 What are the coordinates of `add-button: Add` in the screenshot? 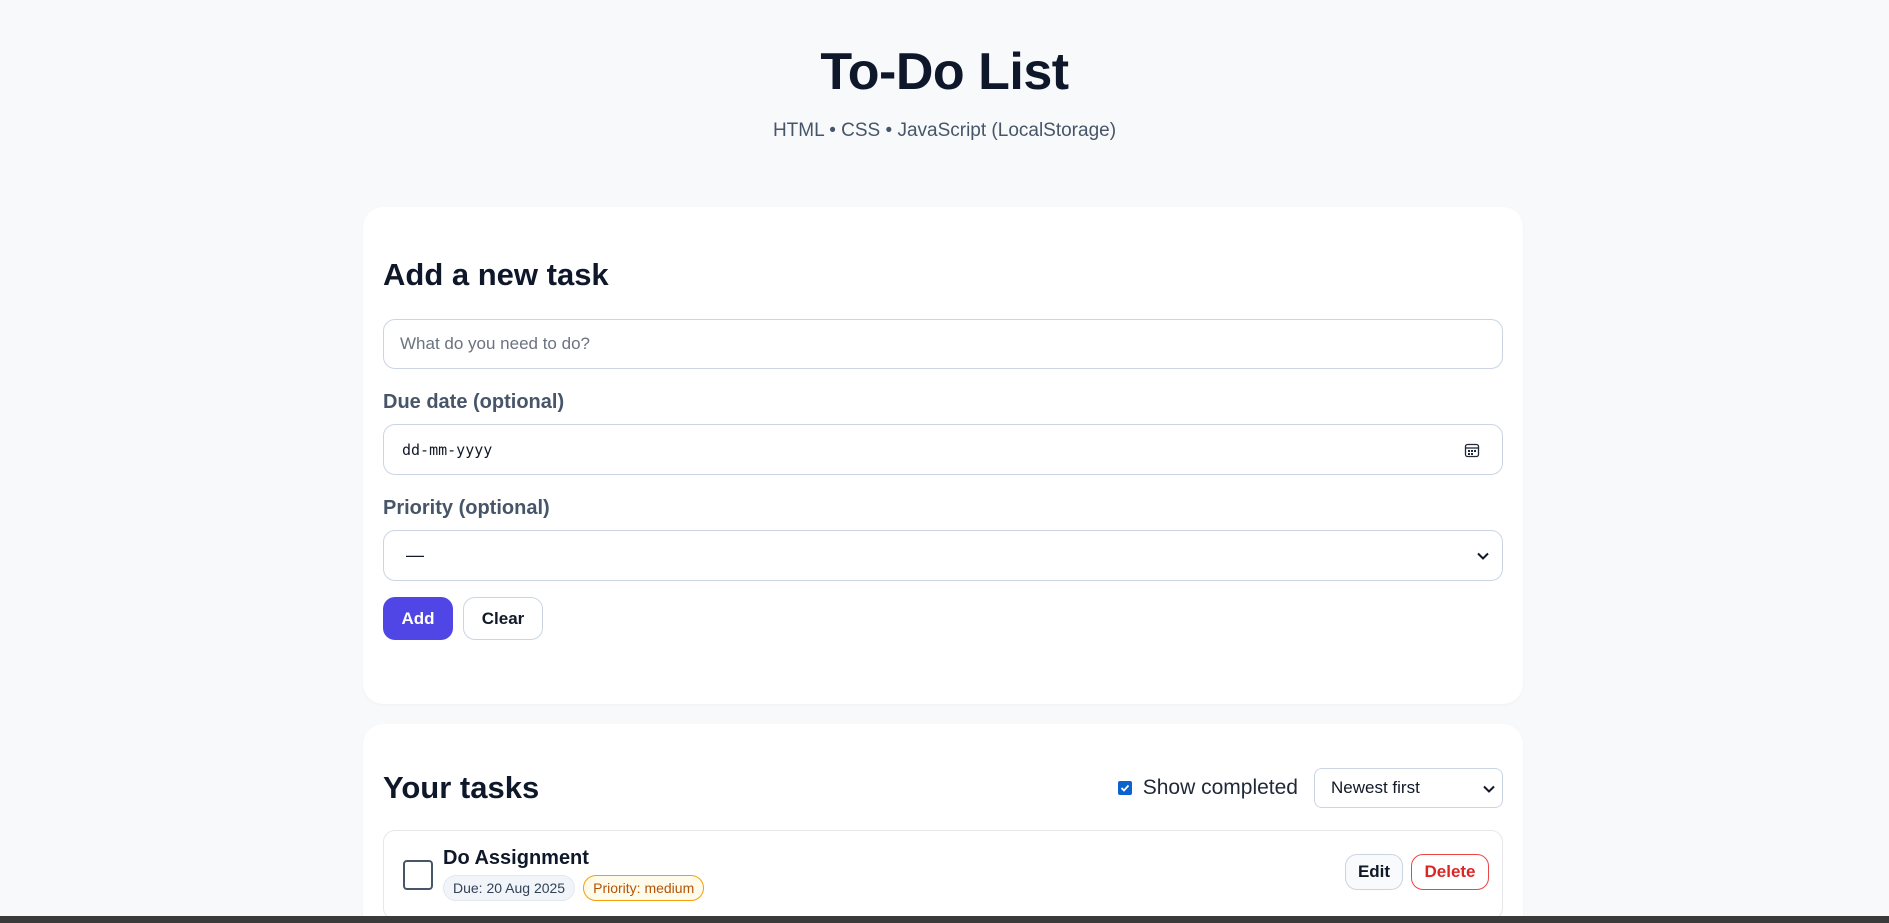 It's located at (418, 618).